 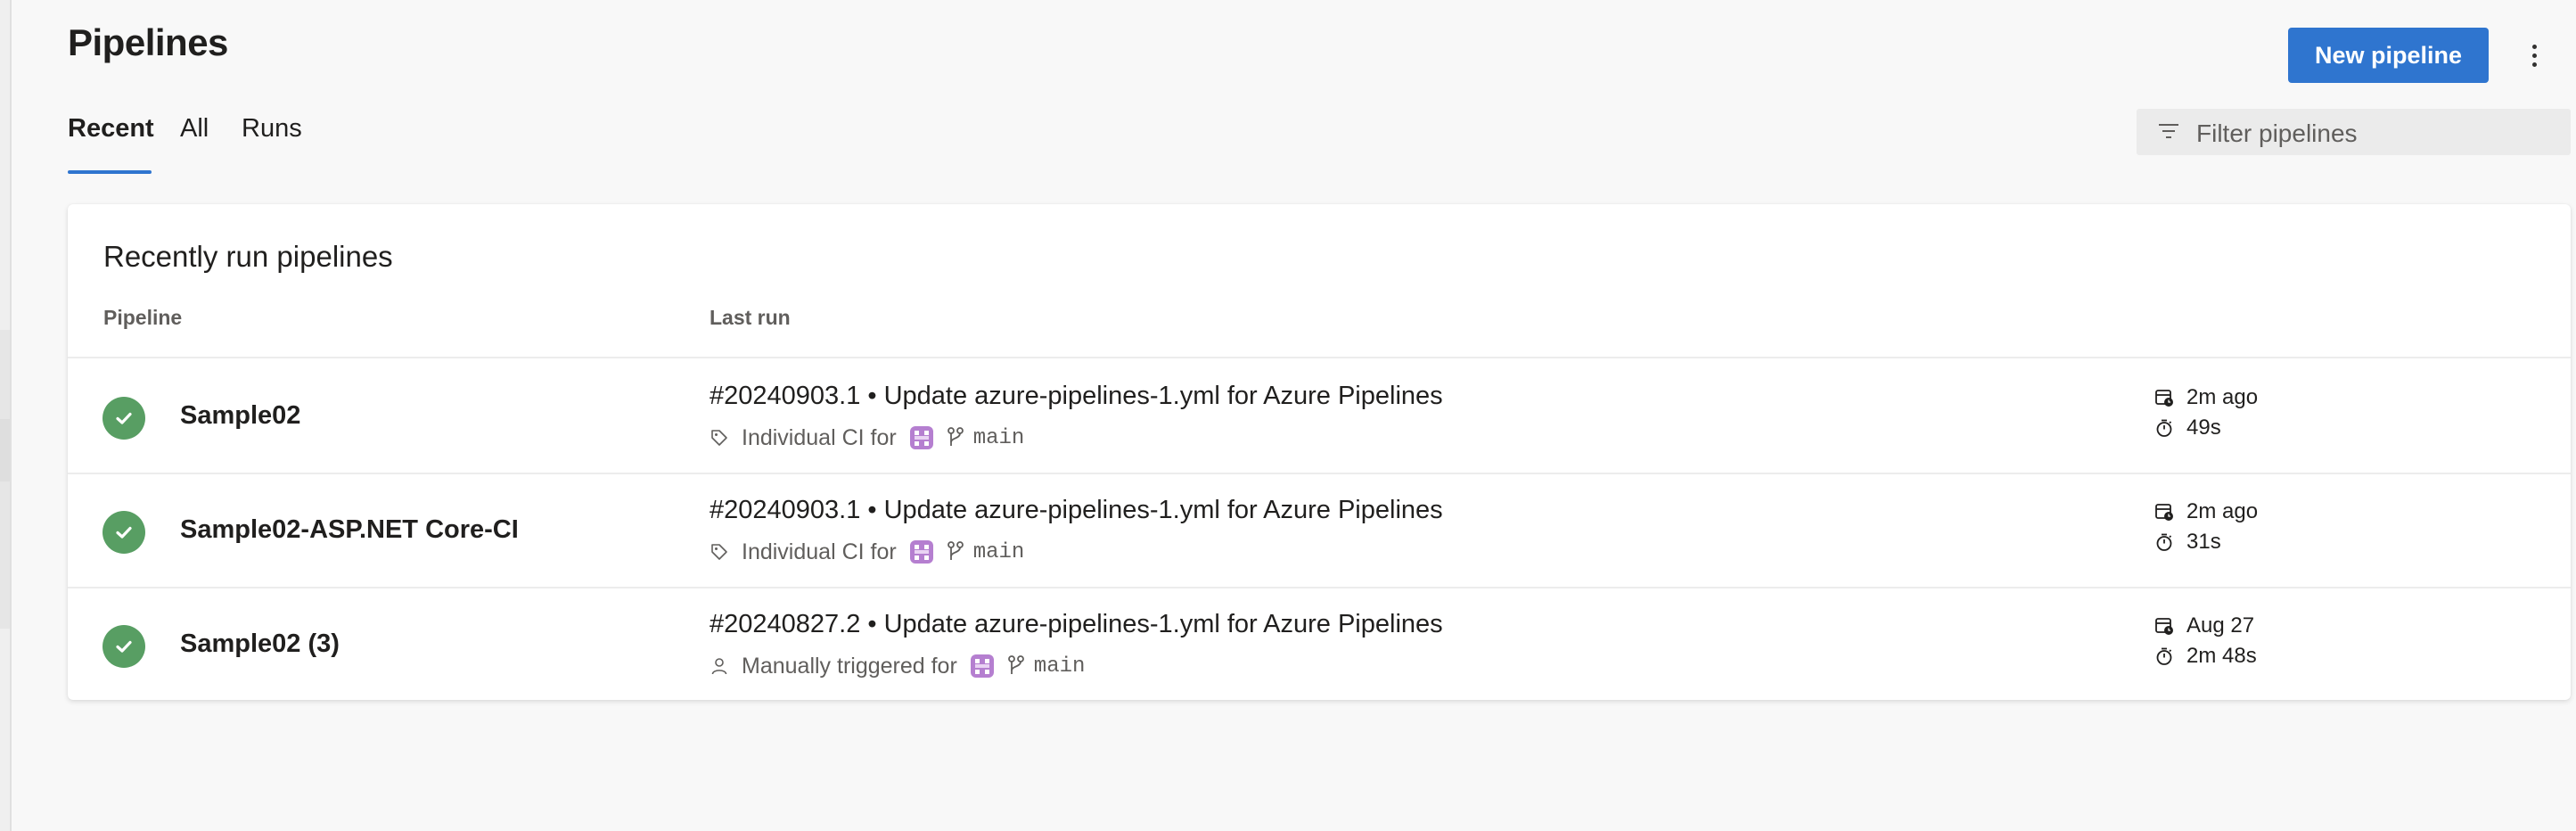 I want to click on card-title: Recently run pipelines, so click(x=248, y=256).